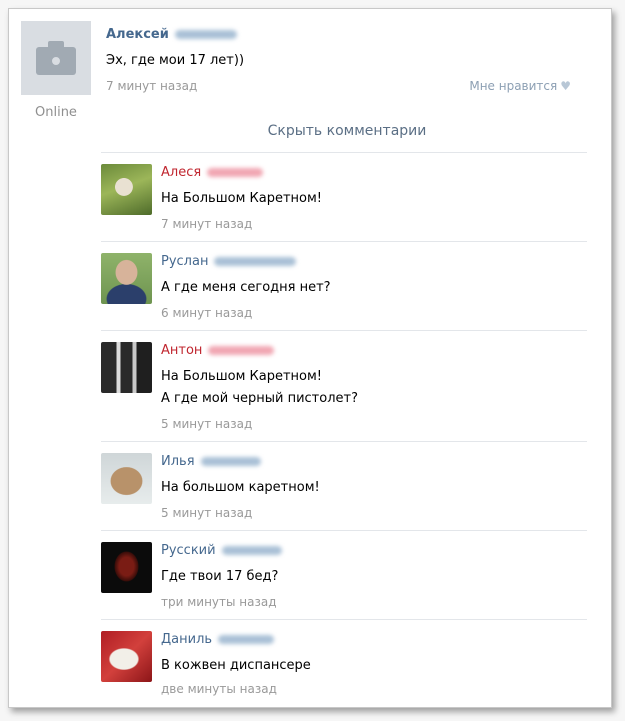  I want to click on like-label: Мне нравится, so click(513, 86).